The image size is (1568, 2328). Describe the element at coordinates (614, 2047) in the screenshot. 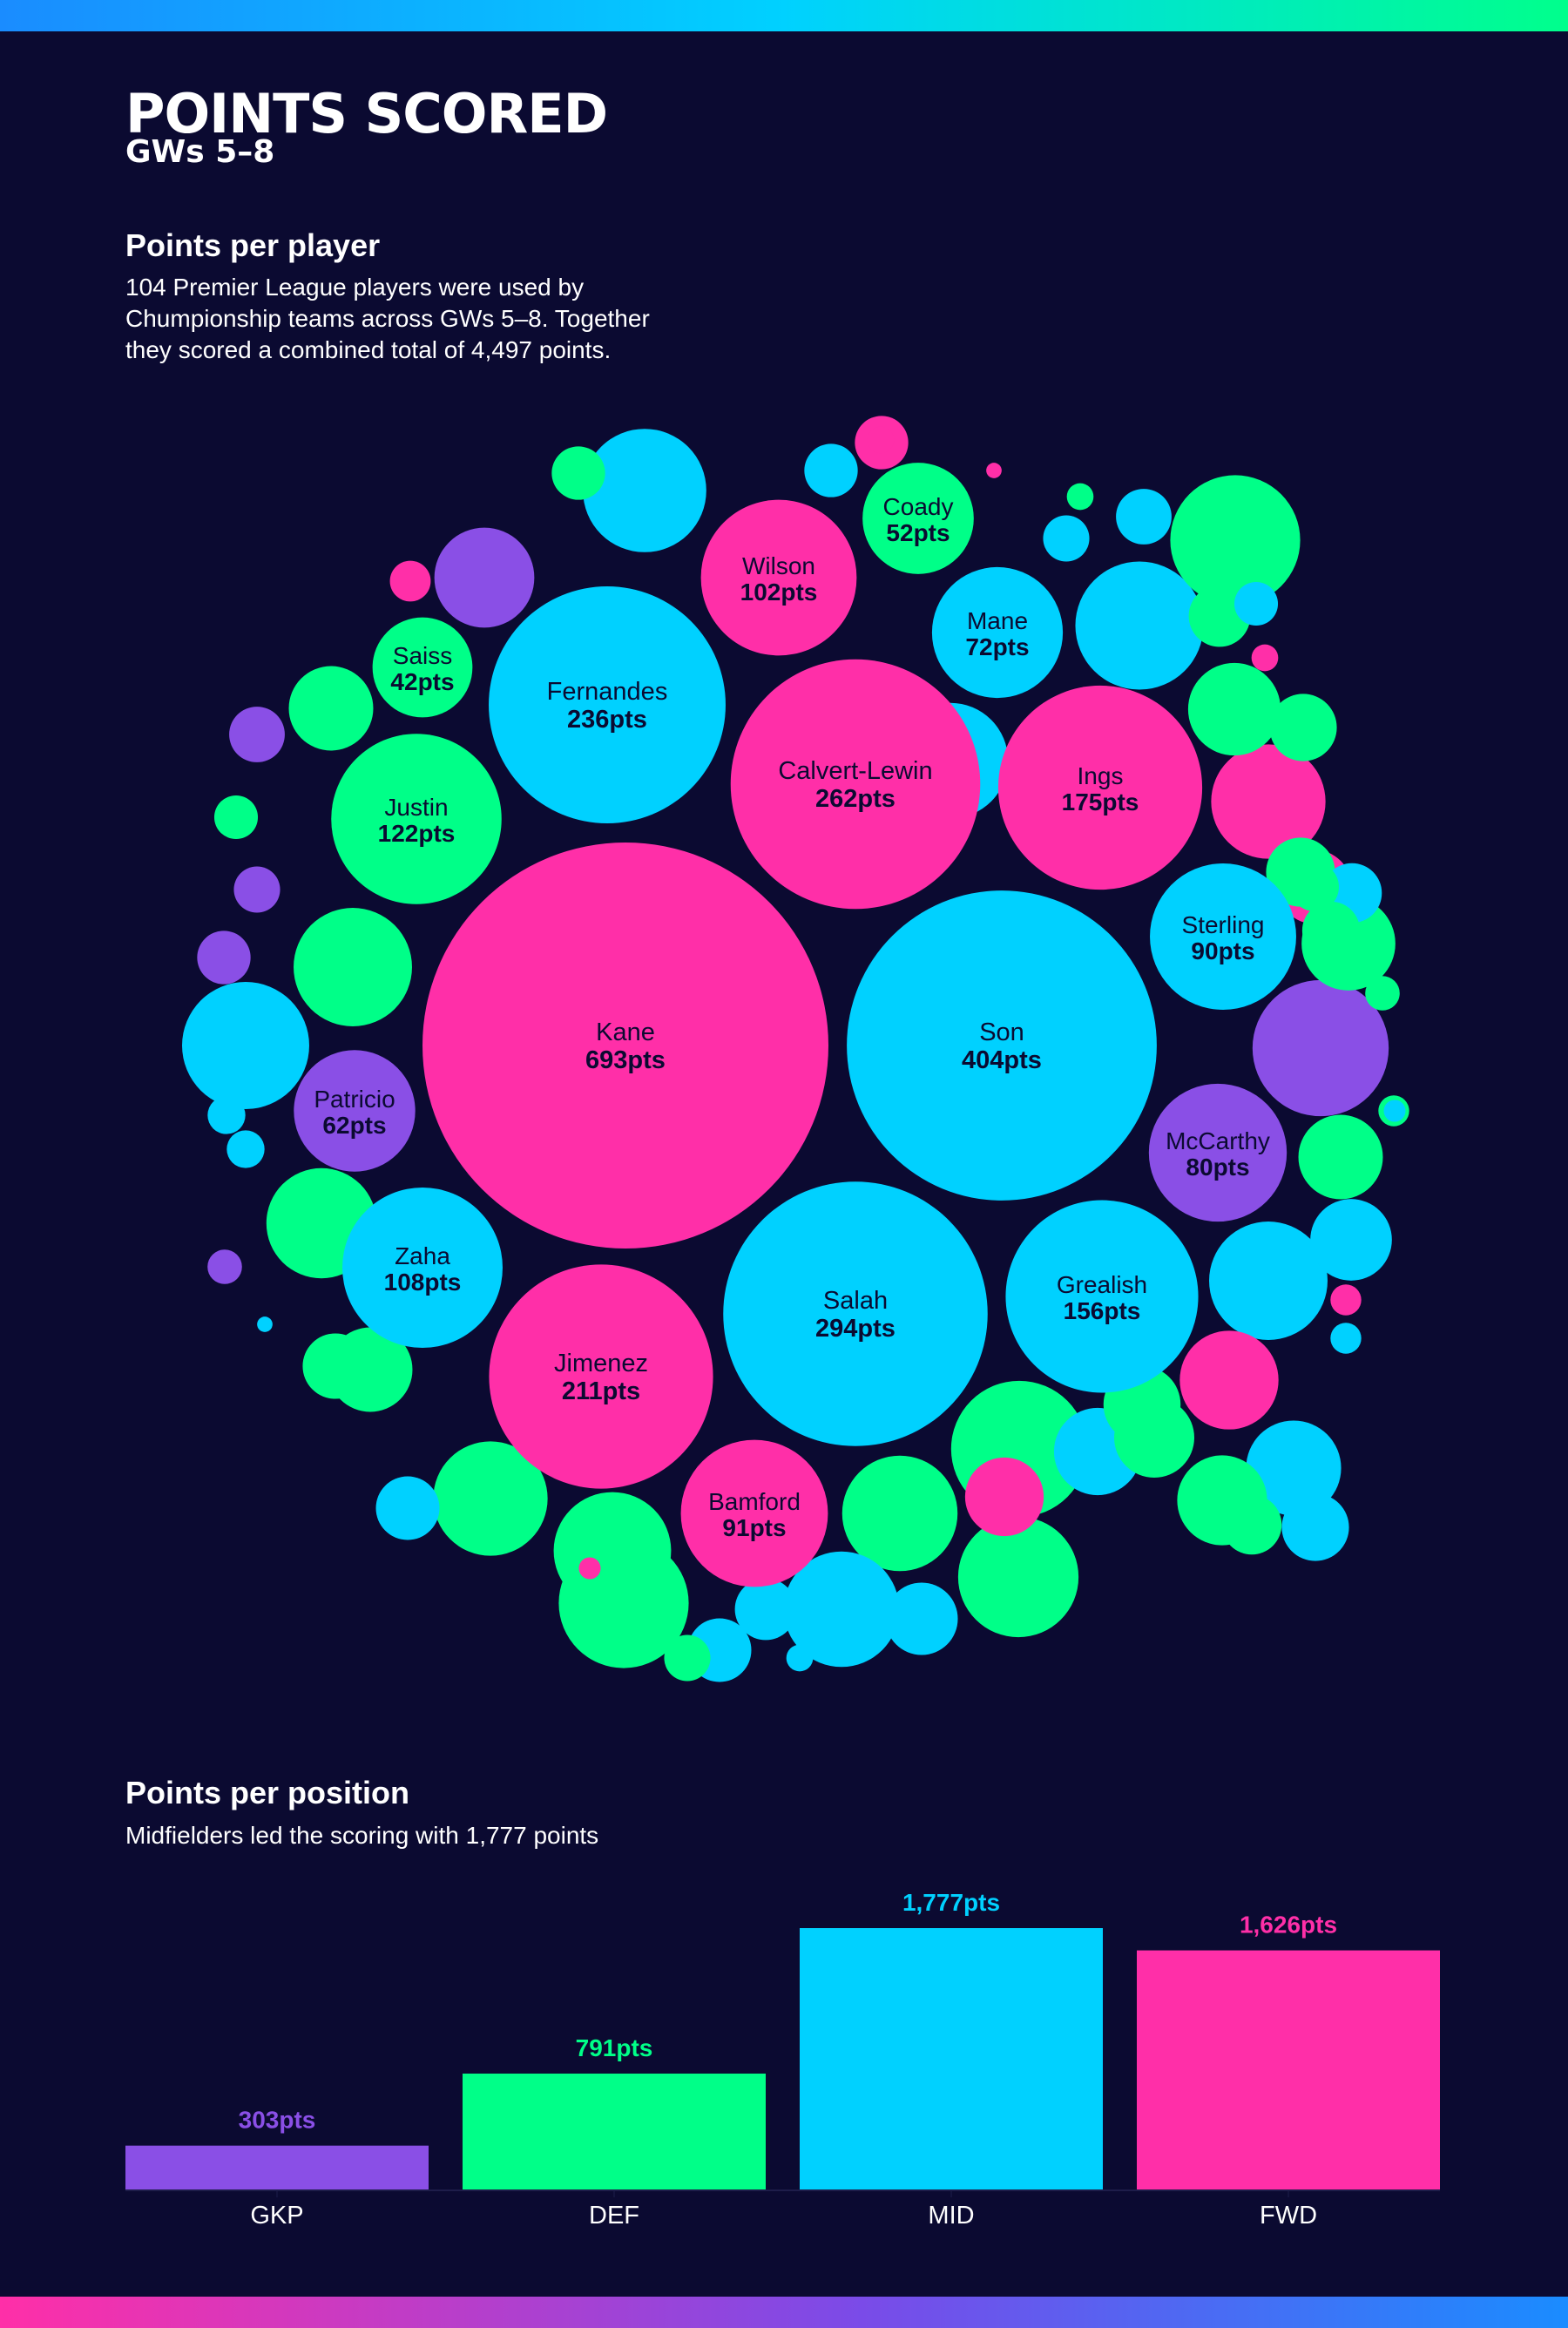

I see `bar-value-label-def: 791pts` at that location.